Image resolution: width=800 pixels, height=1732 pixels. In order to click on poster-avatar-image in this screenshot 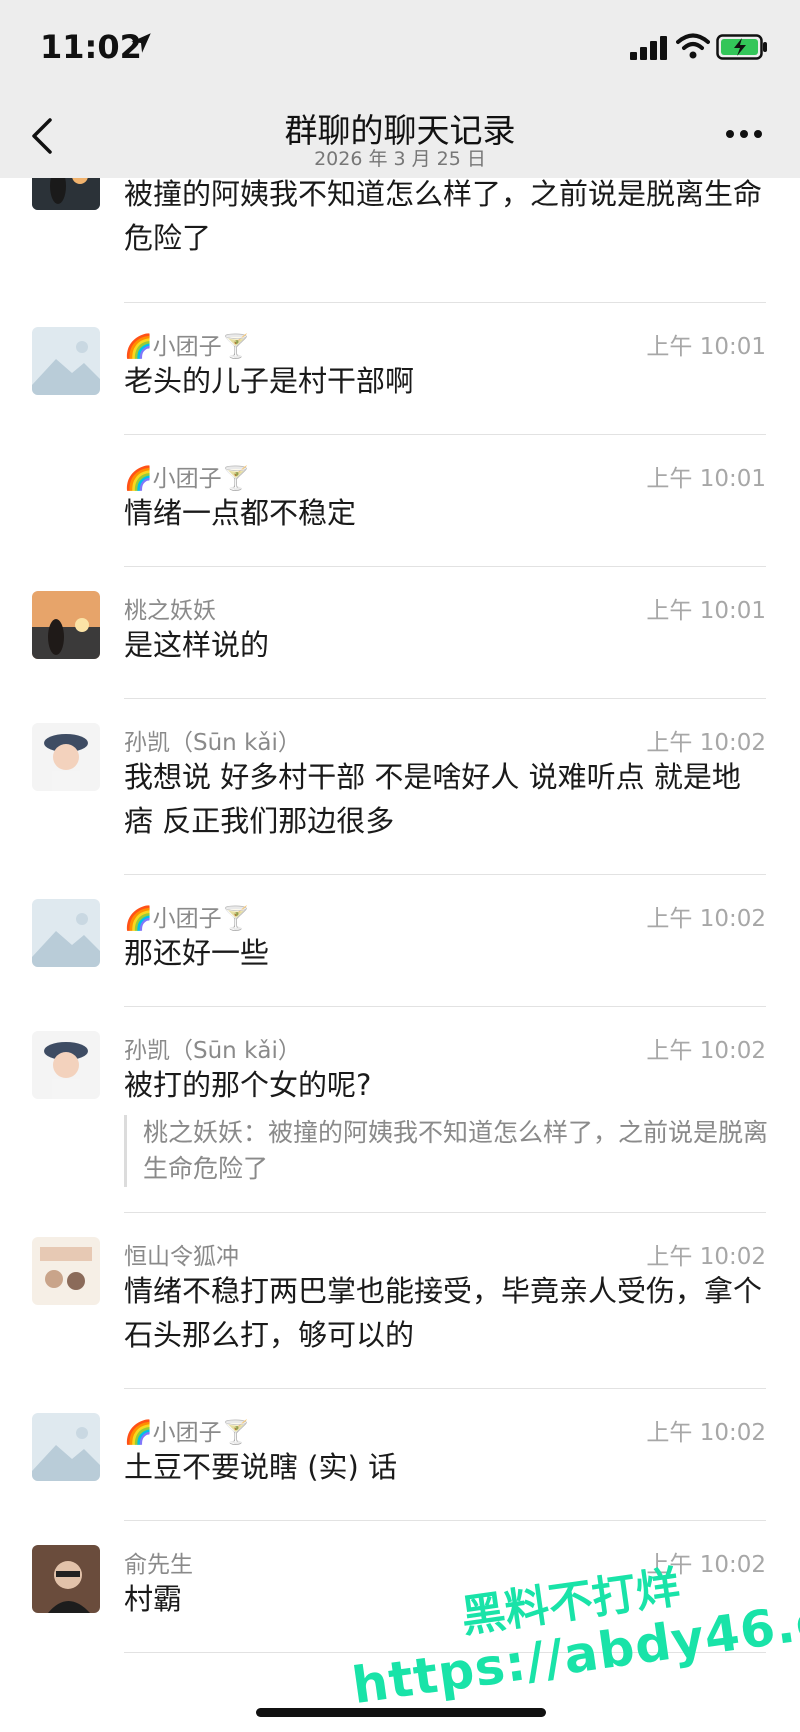, I will do `click(66, 1271)`.